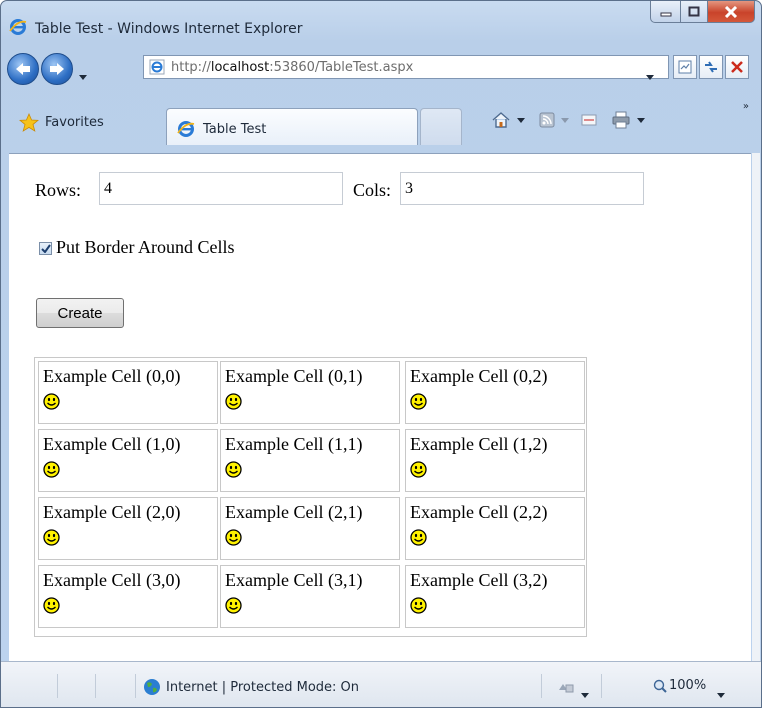 The width and height of the screenshot is (762, 708). Describe the element at coordinates (262, 687) in the screenshot. I see `security-zone-text: Internet | Protected Mode: On` at that location.